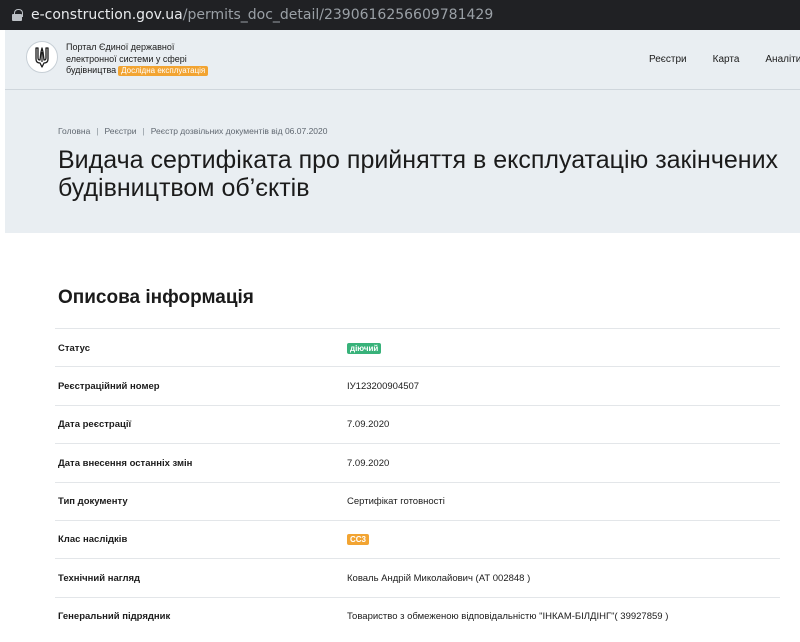  I want to click on portal-name-line2: електронної системи у сфері, so click(126, 58).